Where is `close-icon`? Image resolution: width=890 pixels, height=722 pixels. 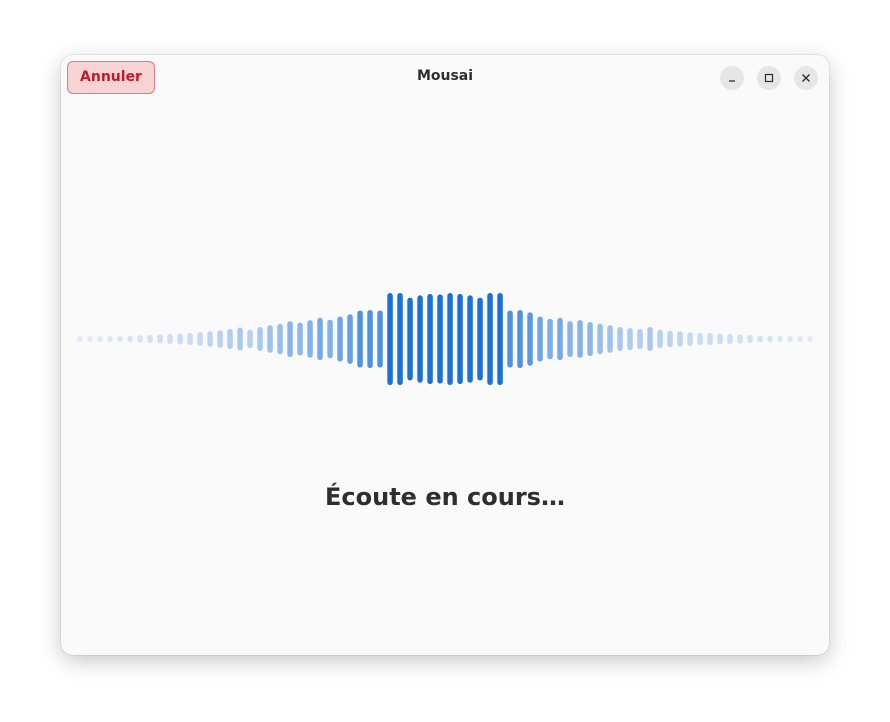
close-icon is located at coordinates (806, 78).